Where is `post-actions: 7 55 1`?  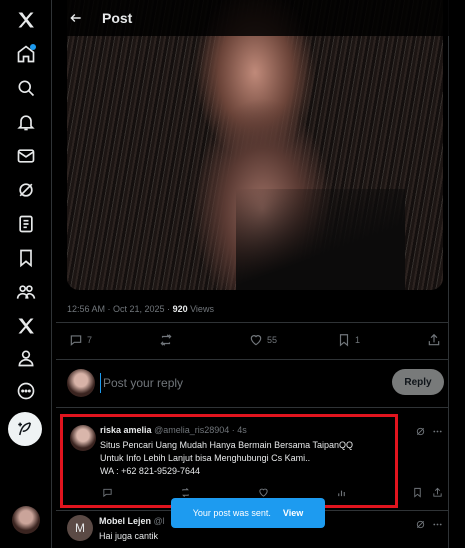 post-actions: 7 55 1 is located at coordinates (255, 342).